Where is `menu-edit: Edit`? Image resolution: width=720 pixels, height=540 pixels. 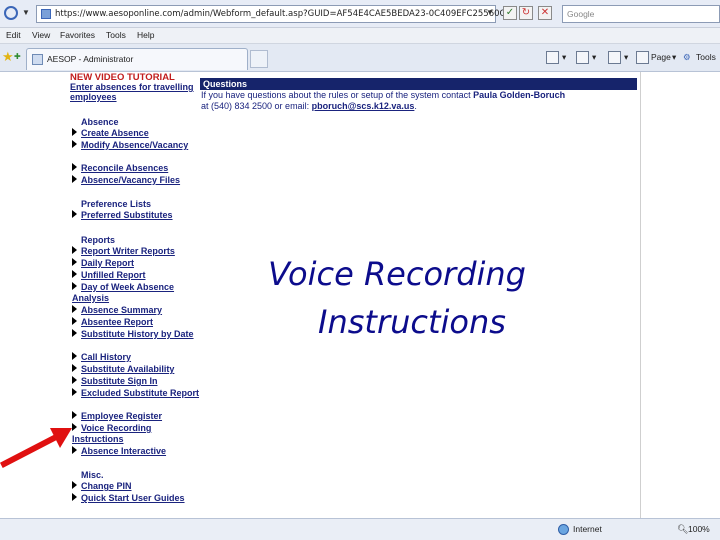
menu-edit: Edit is located at coordinates (13, 35).